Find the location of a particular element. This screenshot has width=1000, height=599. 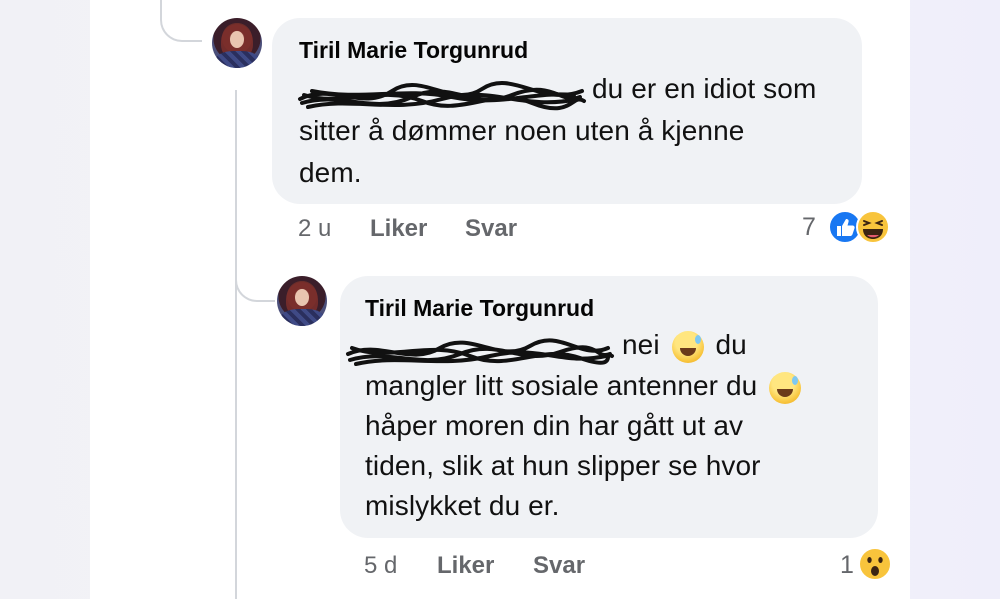

comment-timestamp: 2 u is located at coordinates (314, 229).